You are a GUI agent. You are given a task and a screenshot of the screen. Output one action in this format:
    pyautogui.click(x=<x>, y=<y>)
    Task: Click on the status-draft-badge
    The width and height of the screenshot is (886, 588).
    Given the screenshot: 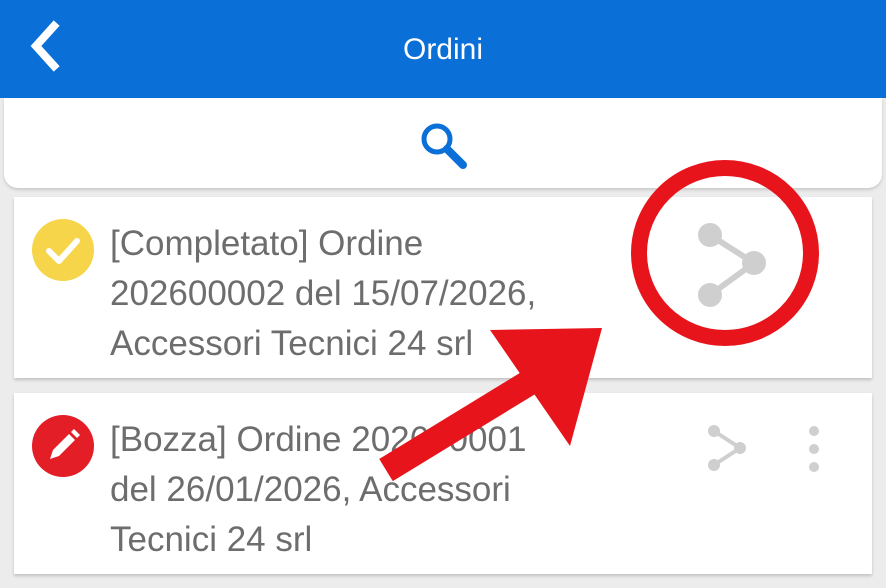 What is the action you would take?
    pyautogui.click(x=63, y=446)
    